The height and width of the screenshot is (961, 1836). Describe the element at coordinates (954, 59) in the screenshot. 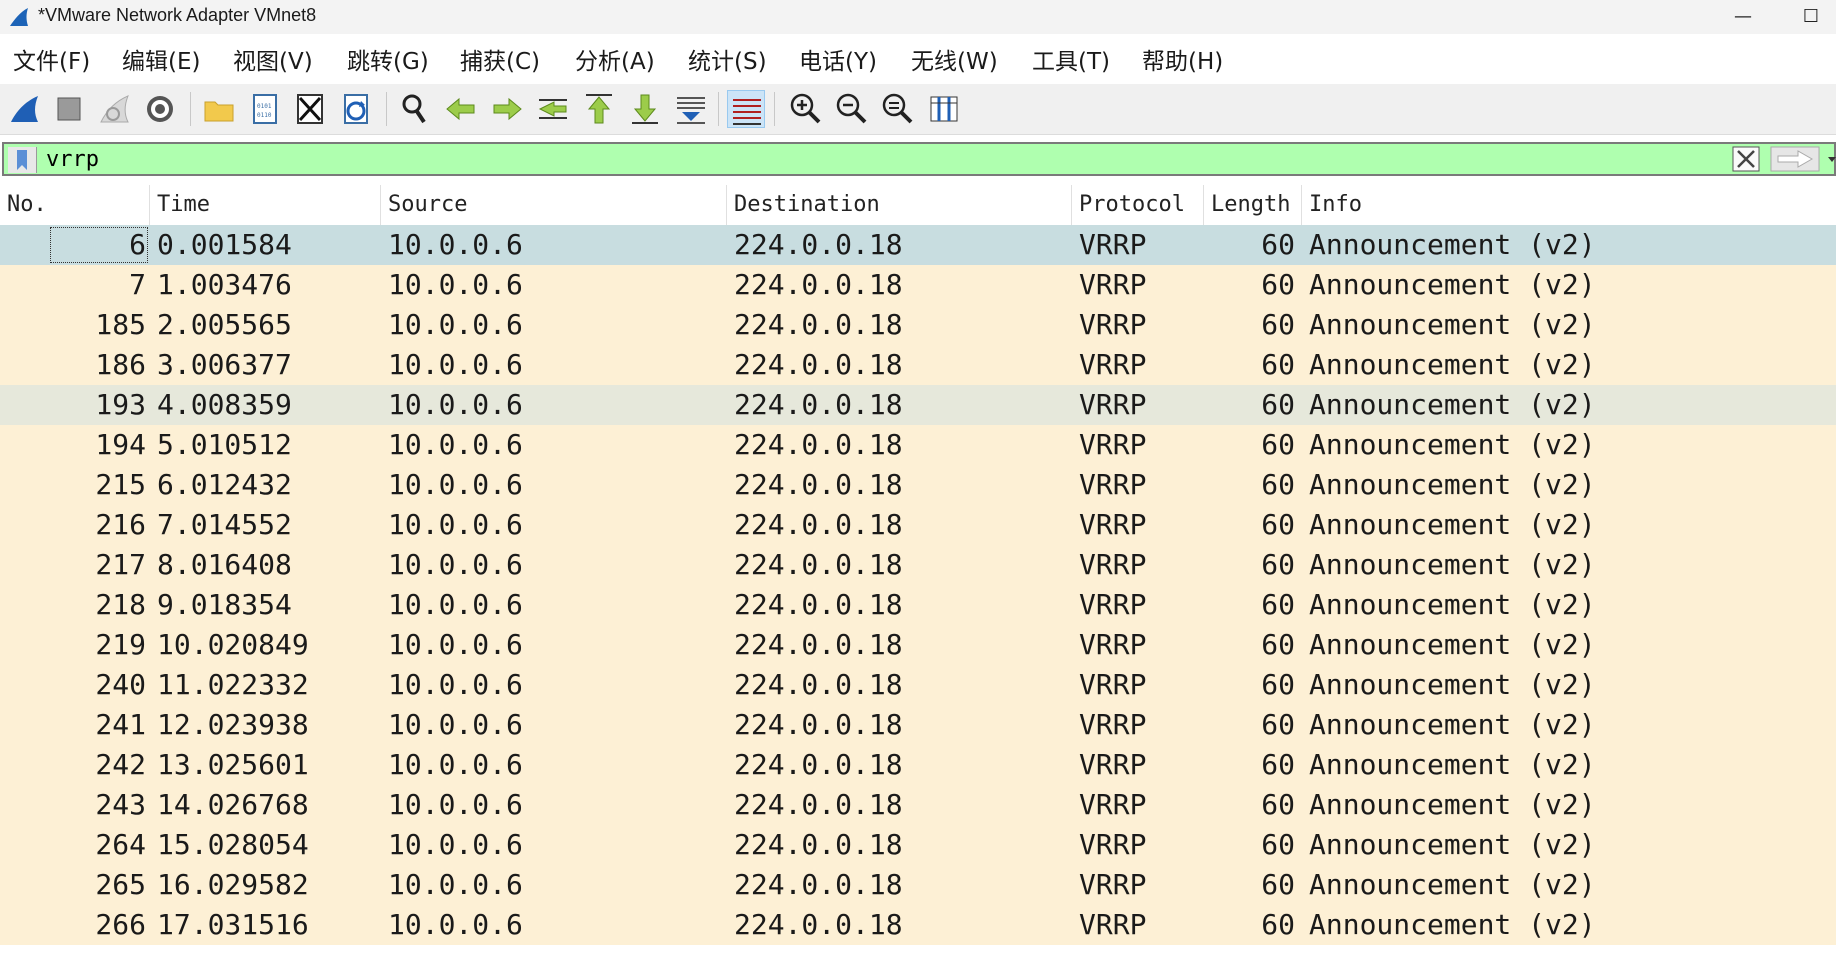

I see `menu-wireless: 无线(W)` at that location.